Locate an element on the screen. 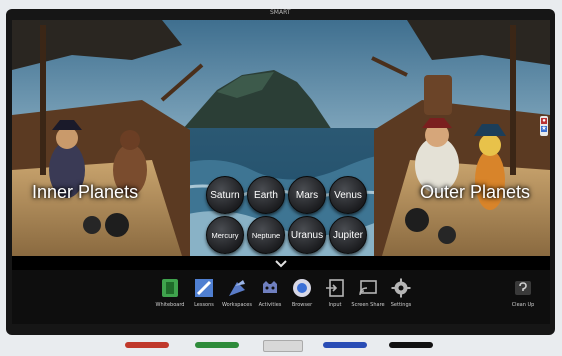 Image resolution: width=562 pixels, height=356 pixels. planet-earth: Earth is located at coordinates (266, 195).